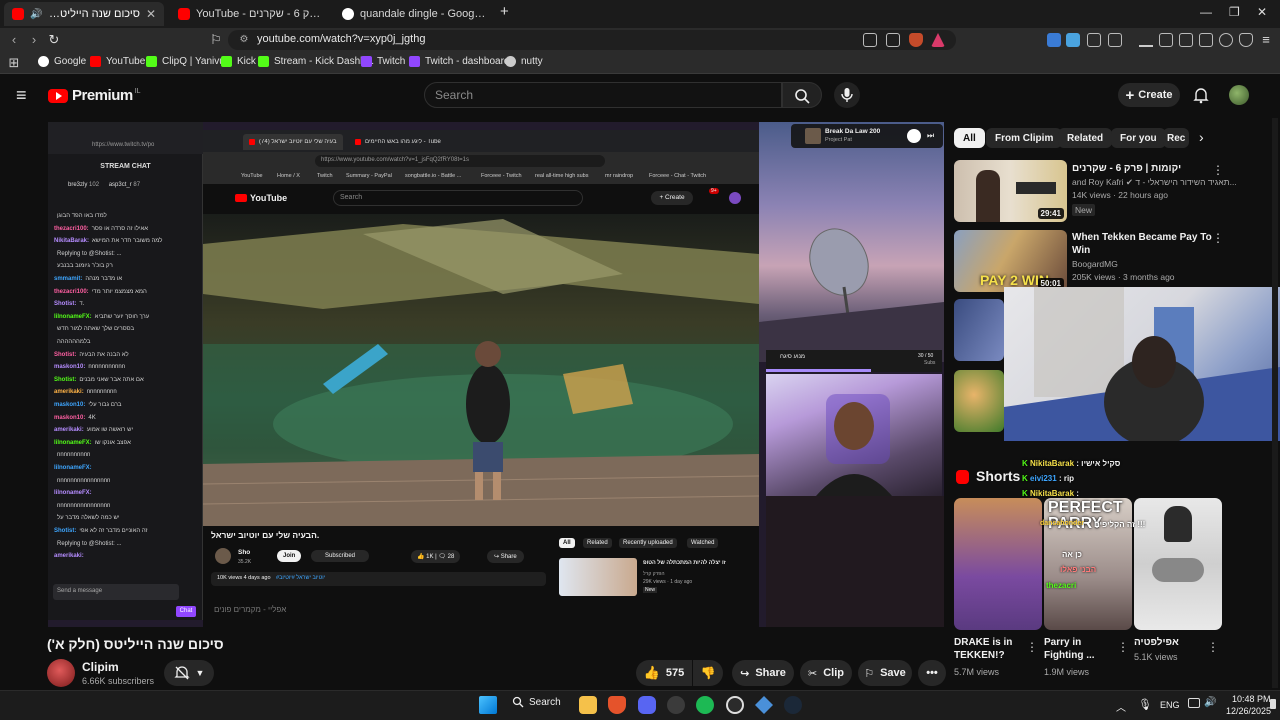 The width and height of the screenshot is (1280, 720). Describe the element at coordinates (1142, 168) in the screenshot. I see `rec-title-1: יקומות | פרק 6 - שקרנים` at that location.